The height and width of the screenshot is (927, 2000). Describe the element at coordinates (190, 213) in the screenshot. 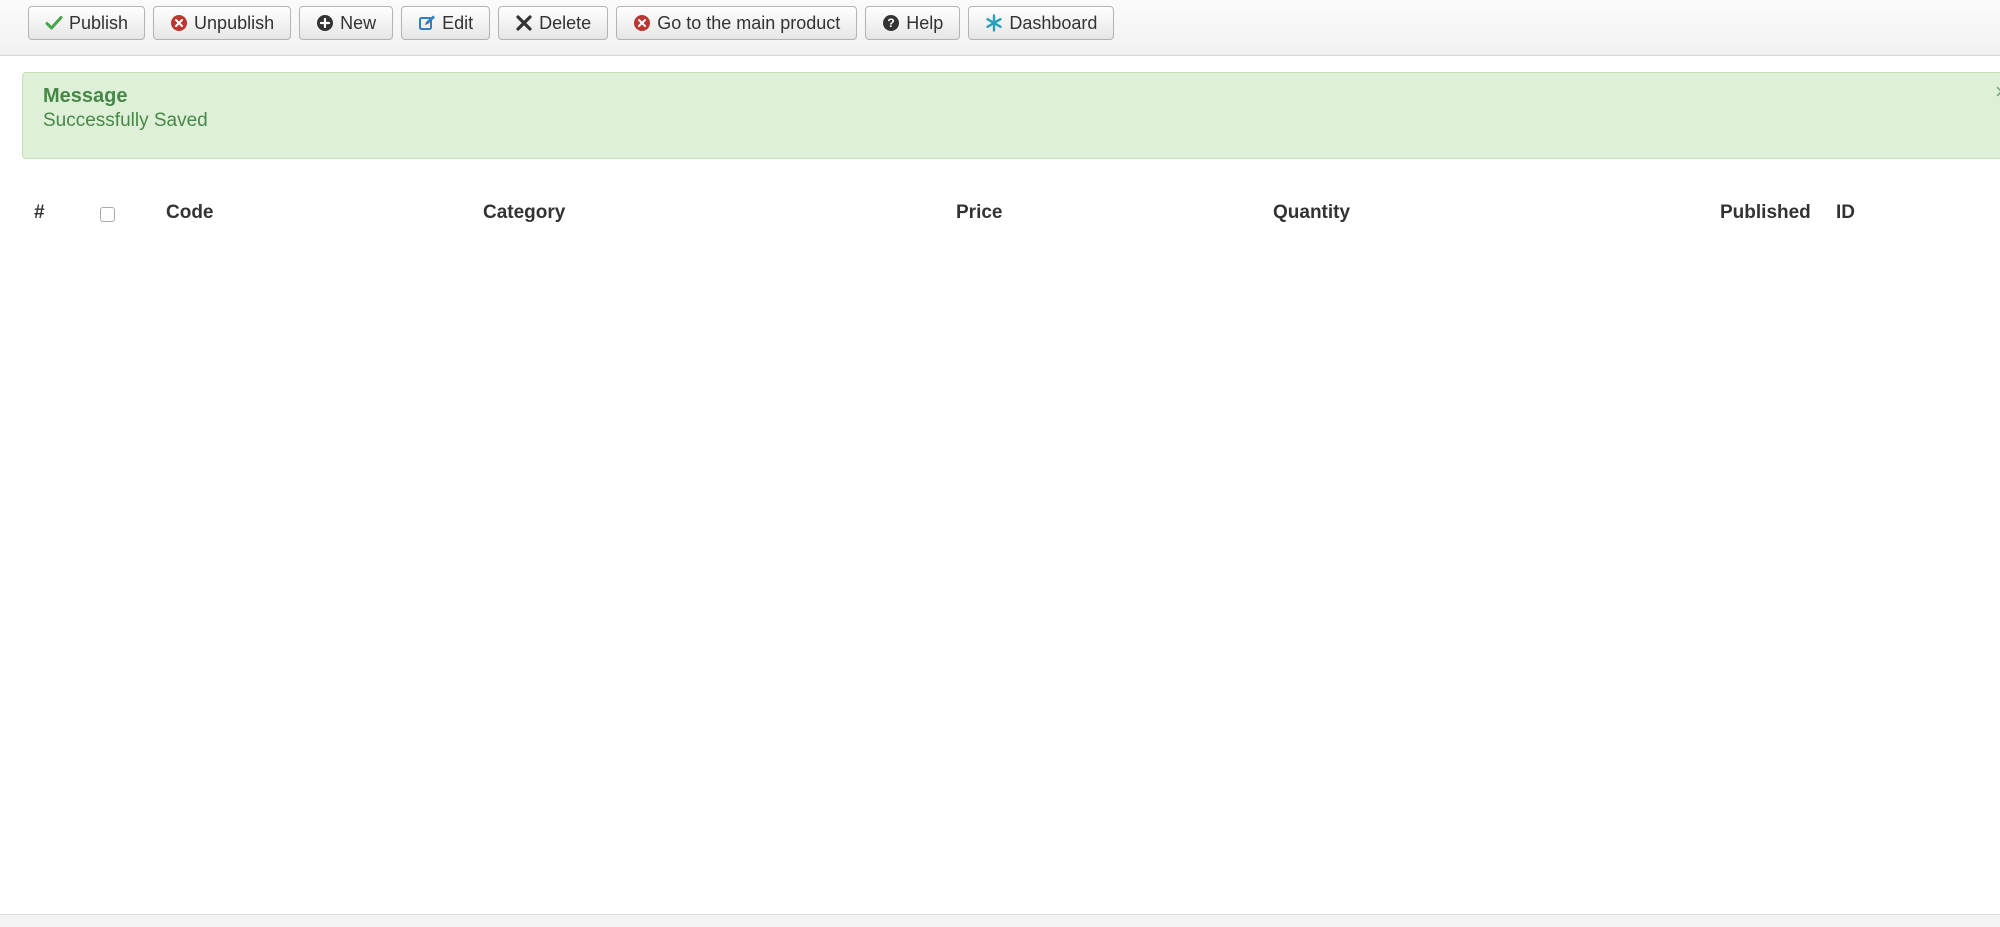

I see `column-header-code: Code` at that location.